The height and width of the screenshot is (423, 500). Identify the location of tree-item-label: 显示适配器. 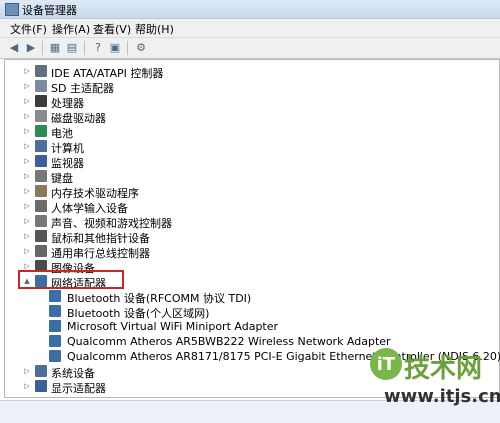
(78, 388).